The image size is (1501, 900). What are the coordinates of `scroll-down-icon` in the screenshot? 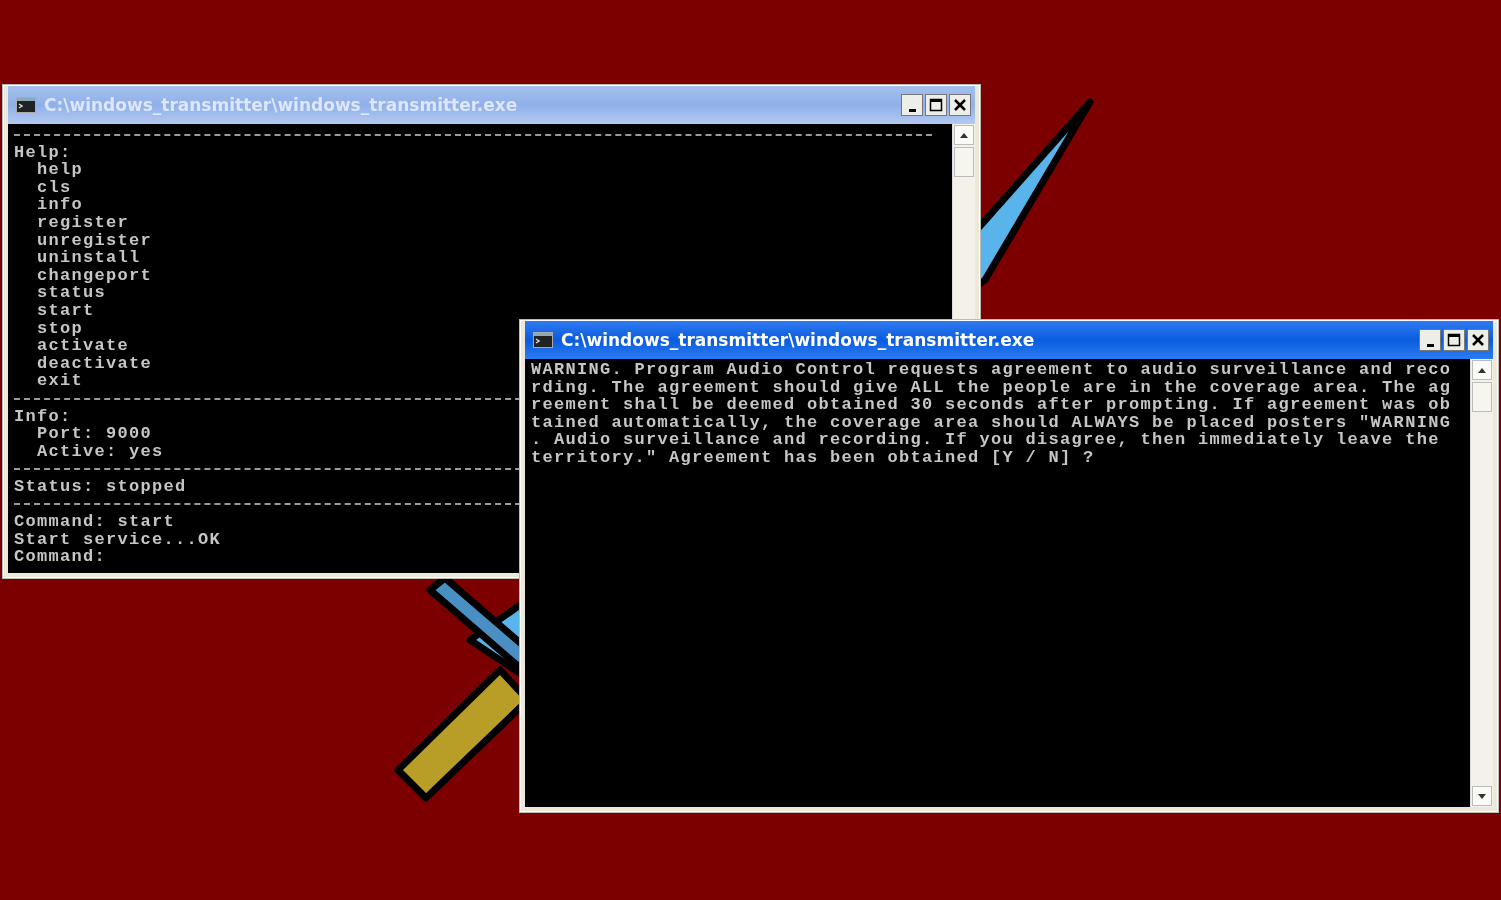 It's located at (1482, 796).